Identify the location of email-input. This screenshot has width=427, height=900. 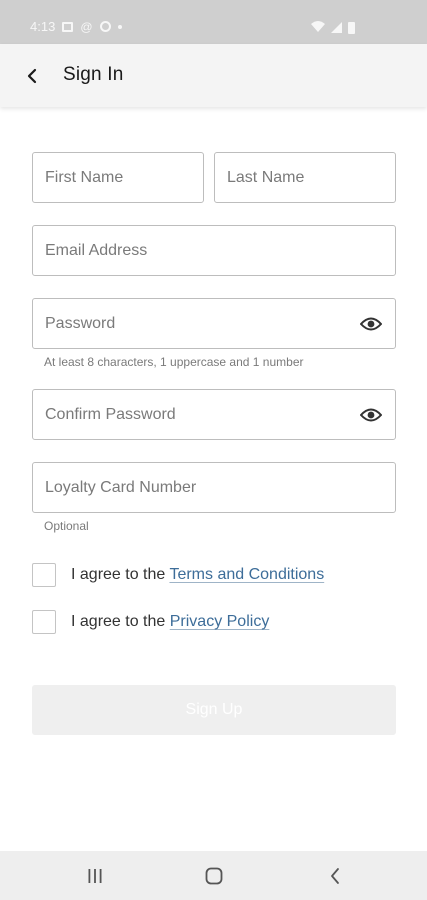
(214, 250).